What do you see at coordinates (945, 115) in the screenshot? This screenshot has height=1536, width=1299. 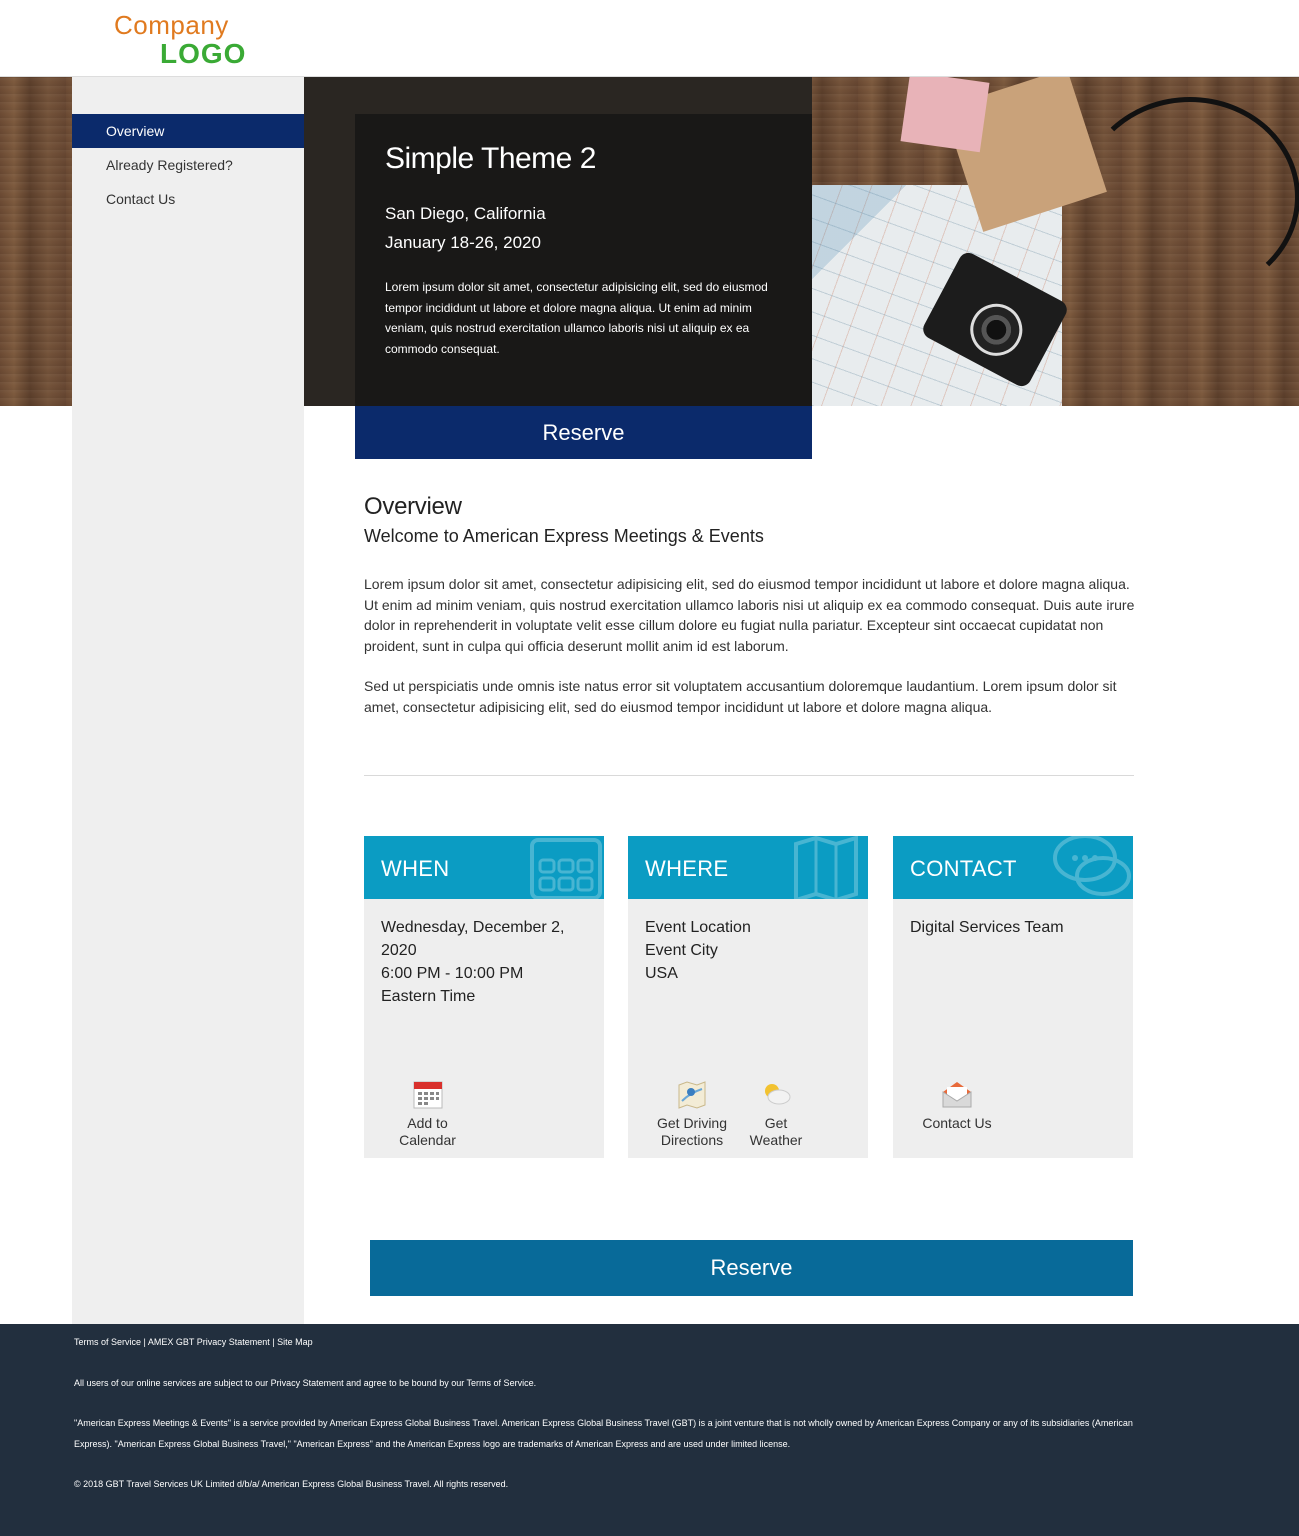 I see `passport-image` at bounding box center [945, 115].